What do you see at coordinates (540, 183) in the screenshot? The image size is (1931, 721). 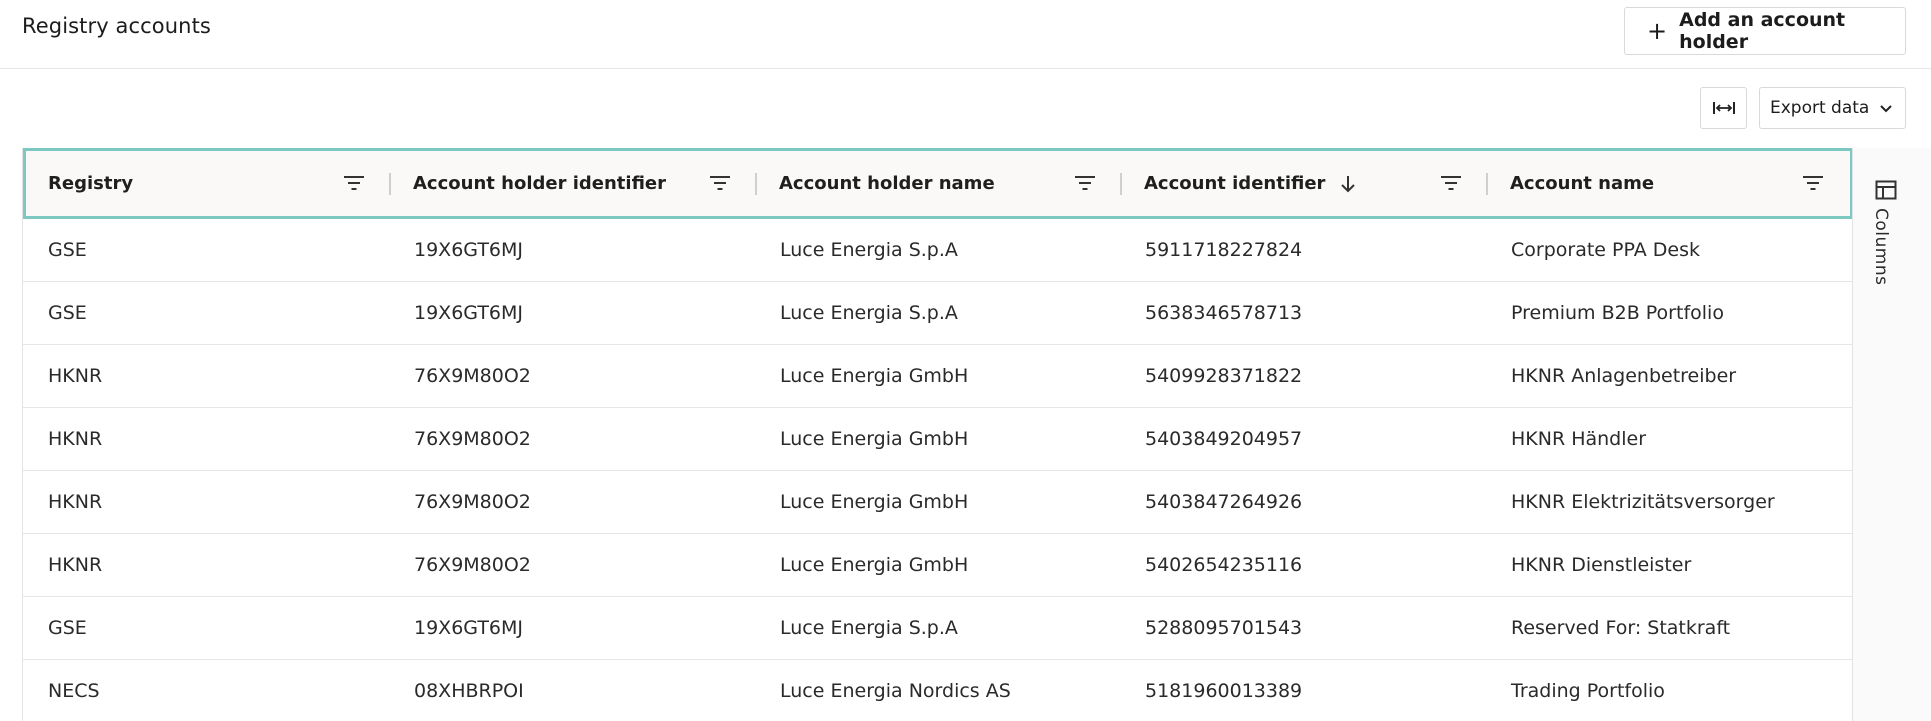 I see `column-header-label: Account holder identifier` at bounding box center [540, 183].